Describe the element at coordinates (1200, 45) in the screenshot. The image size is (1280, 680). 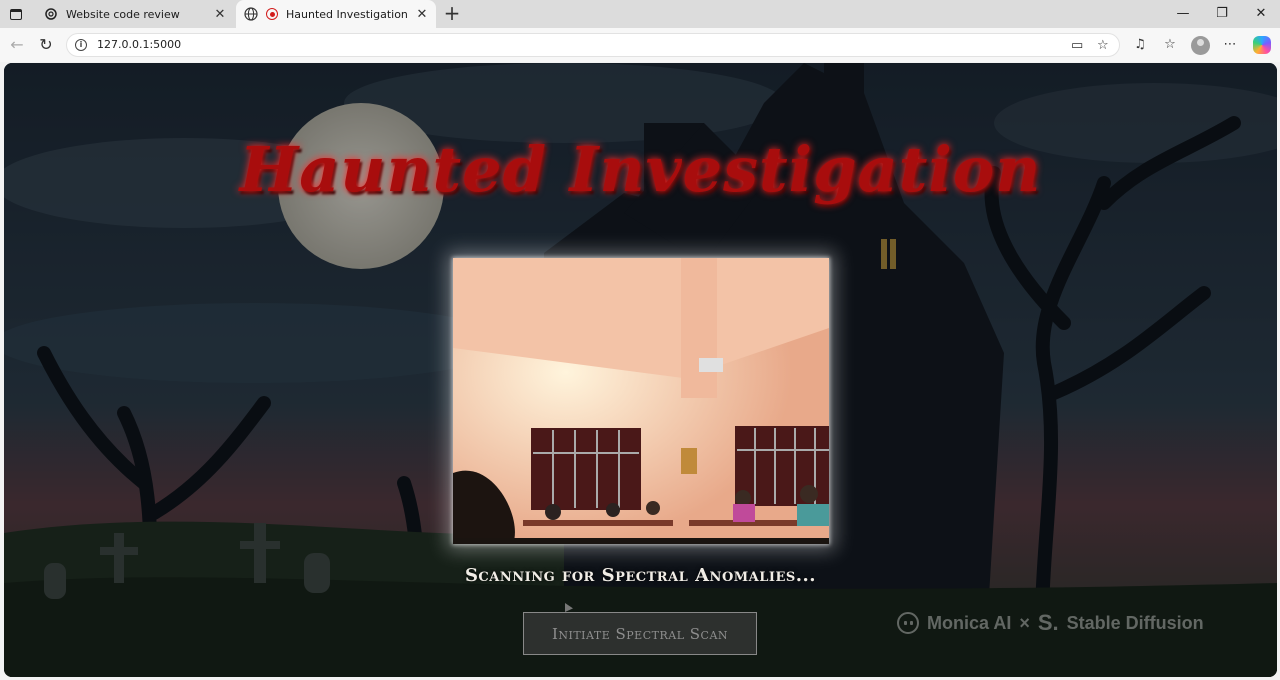
I see `profile-avatar` at that location.